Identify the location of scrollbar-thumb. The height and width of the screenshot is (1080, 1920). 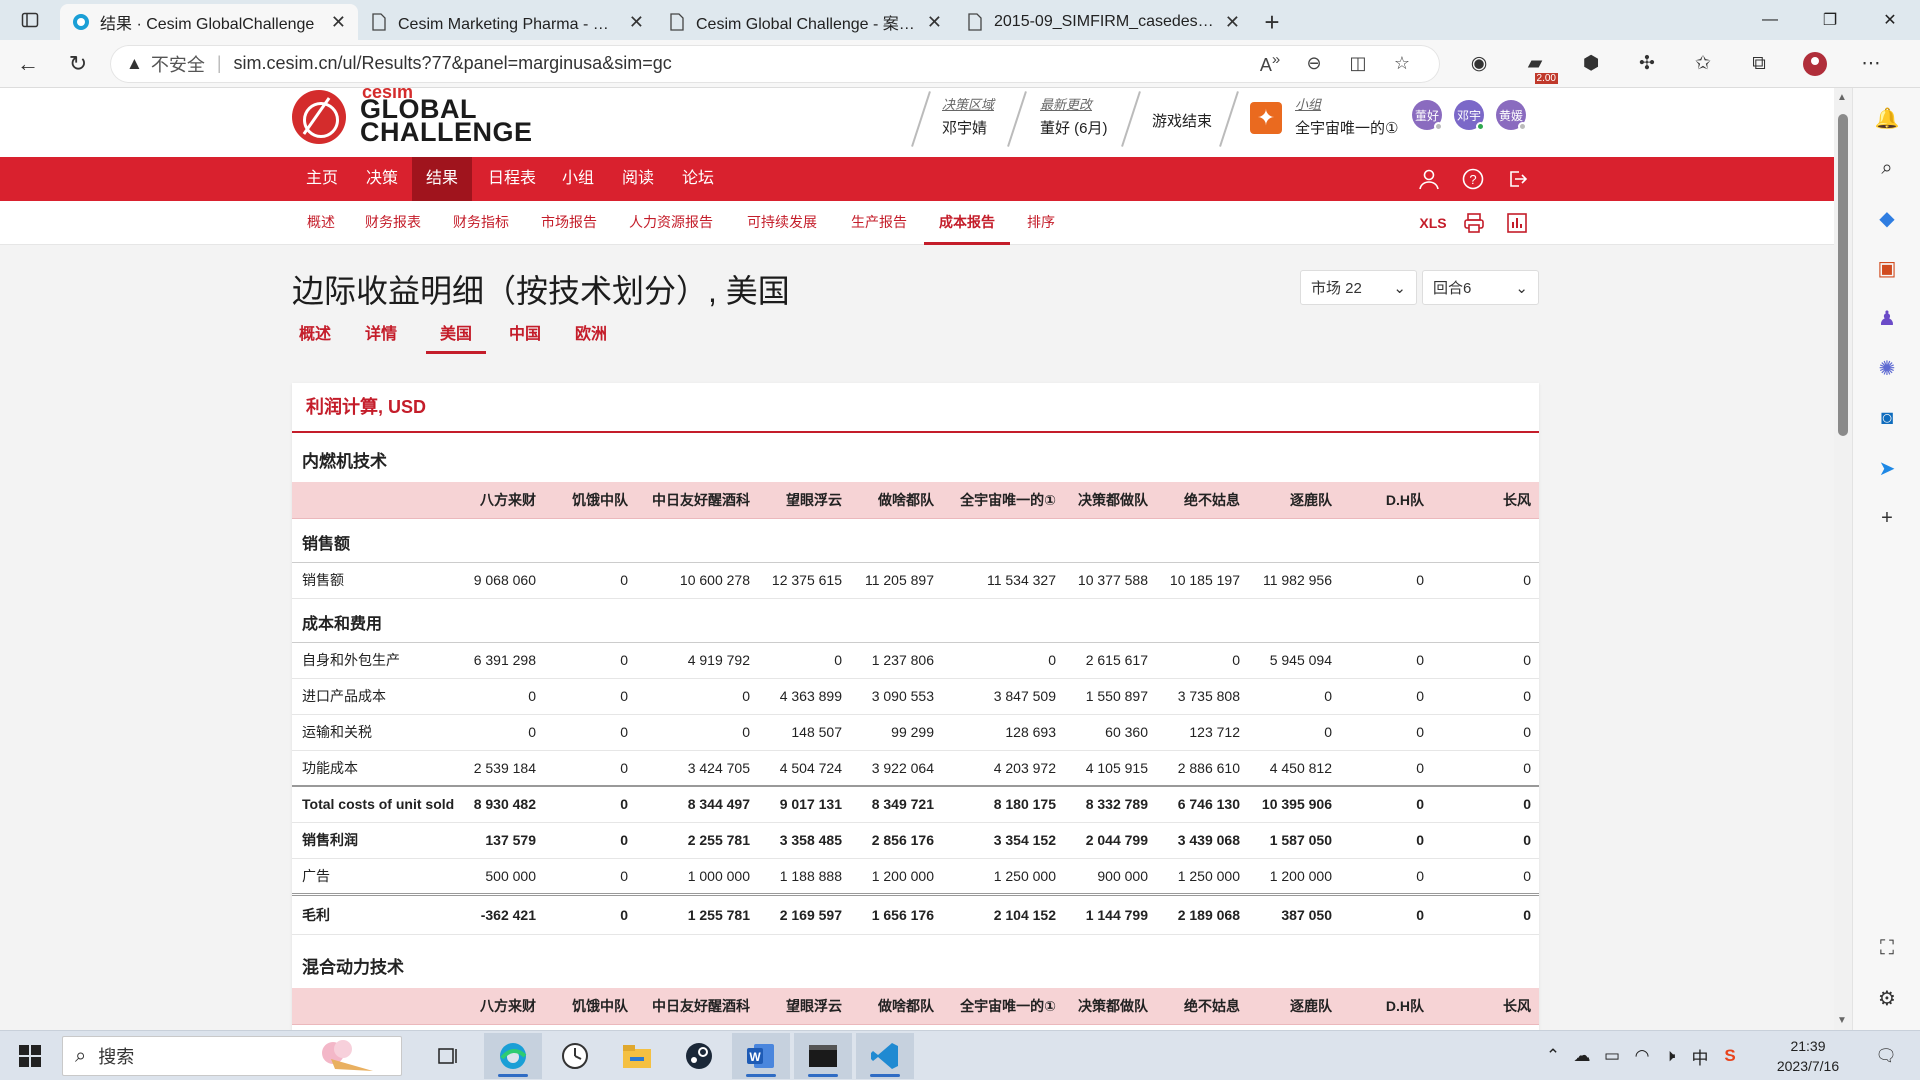
(1843, 275).